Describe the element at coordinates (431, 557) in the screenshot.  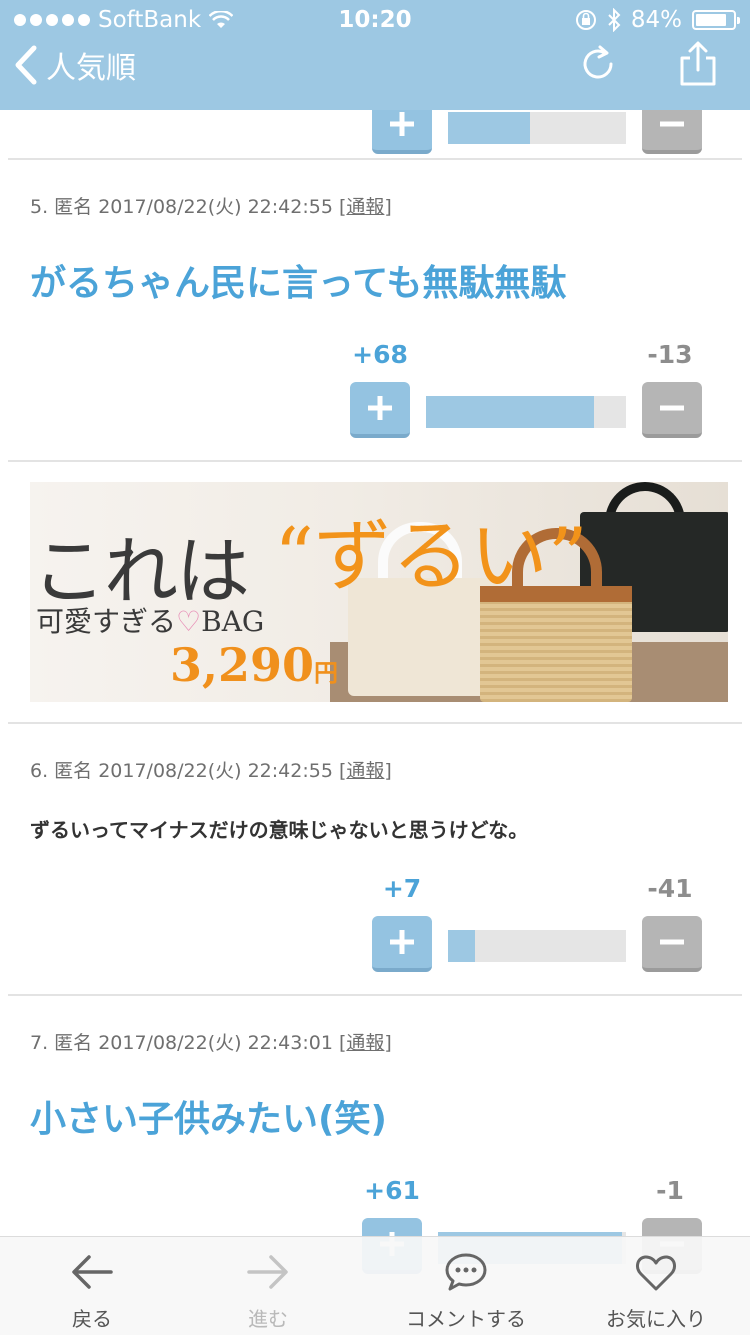
I see `ad-headline-accent: “ずるい”` at that location.